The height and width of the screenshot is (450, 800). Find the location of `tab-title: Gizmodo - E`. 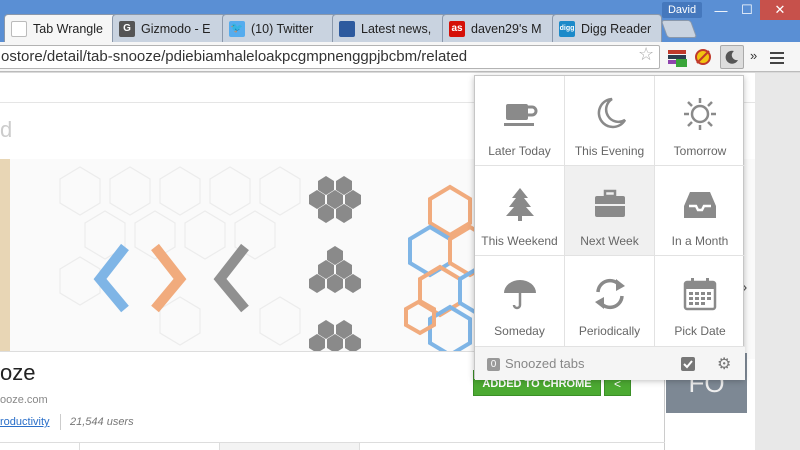

tab-title: Gizmodo - E is located at coordinates (176, 28).